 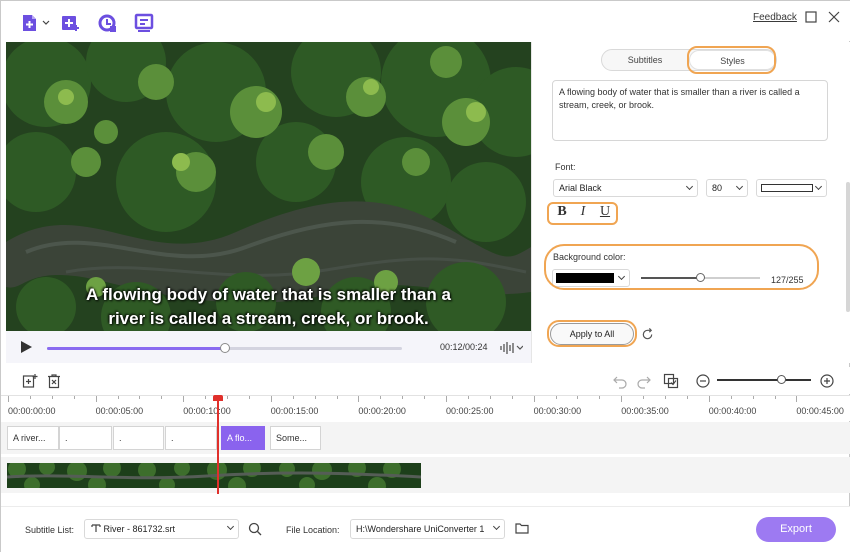 What do you see at coordinates (30, 23) in the screenshot?
I see `add-file-icon` at bounding box center [30, 23].